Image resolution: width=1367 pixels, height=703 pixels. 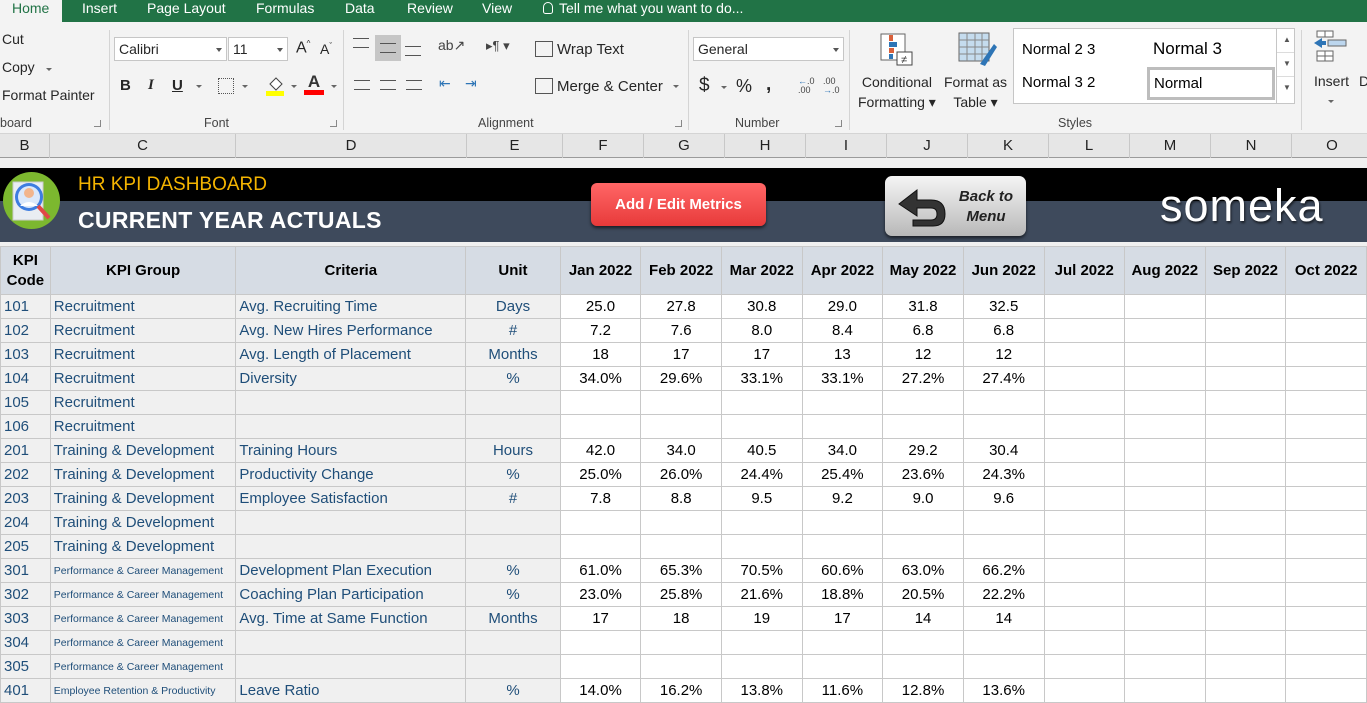 I want to click on font-size-select: 11, so click(x=258, y=49).